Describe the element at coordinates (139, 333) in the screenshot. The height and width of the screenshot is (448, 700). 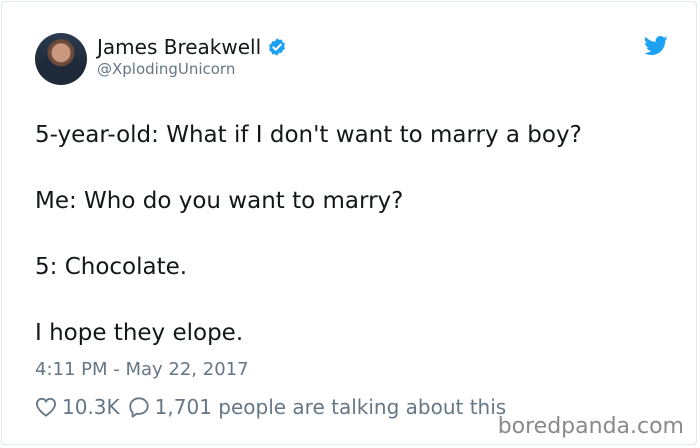
I see `tweet-line: I hope they elope.` at that location.